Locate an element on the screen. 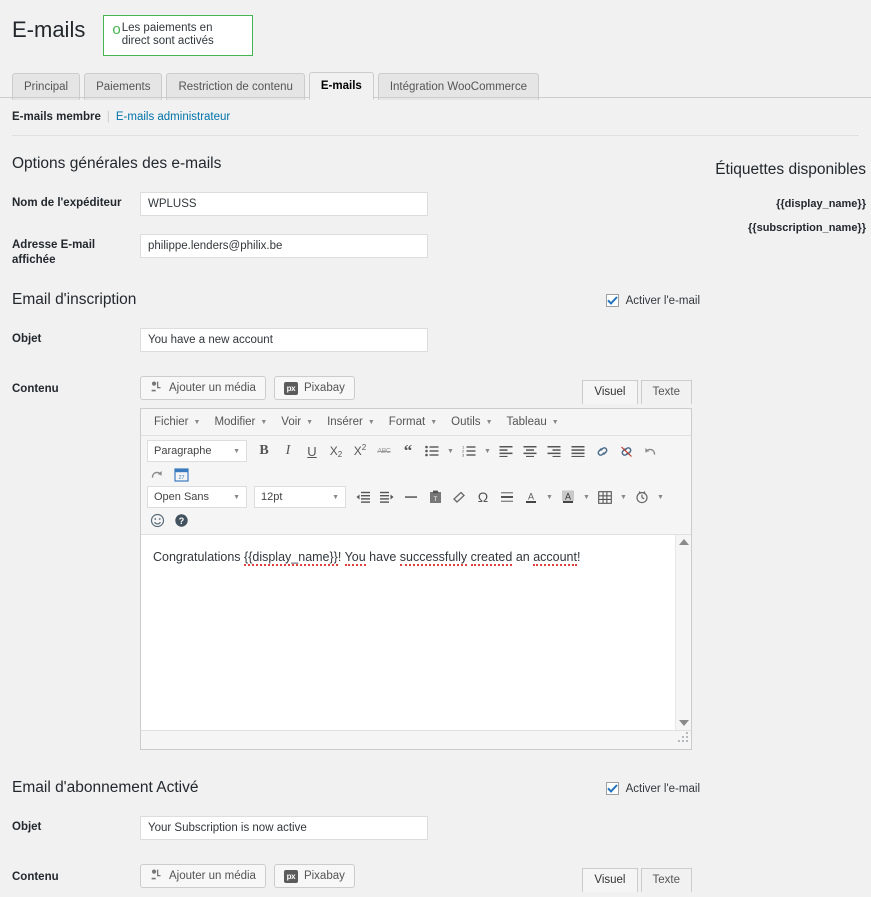  clock-icon is located at coordinates (642, 497).